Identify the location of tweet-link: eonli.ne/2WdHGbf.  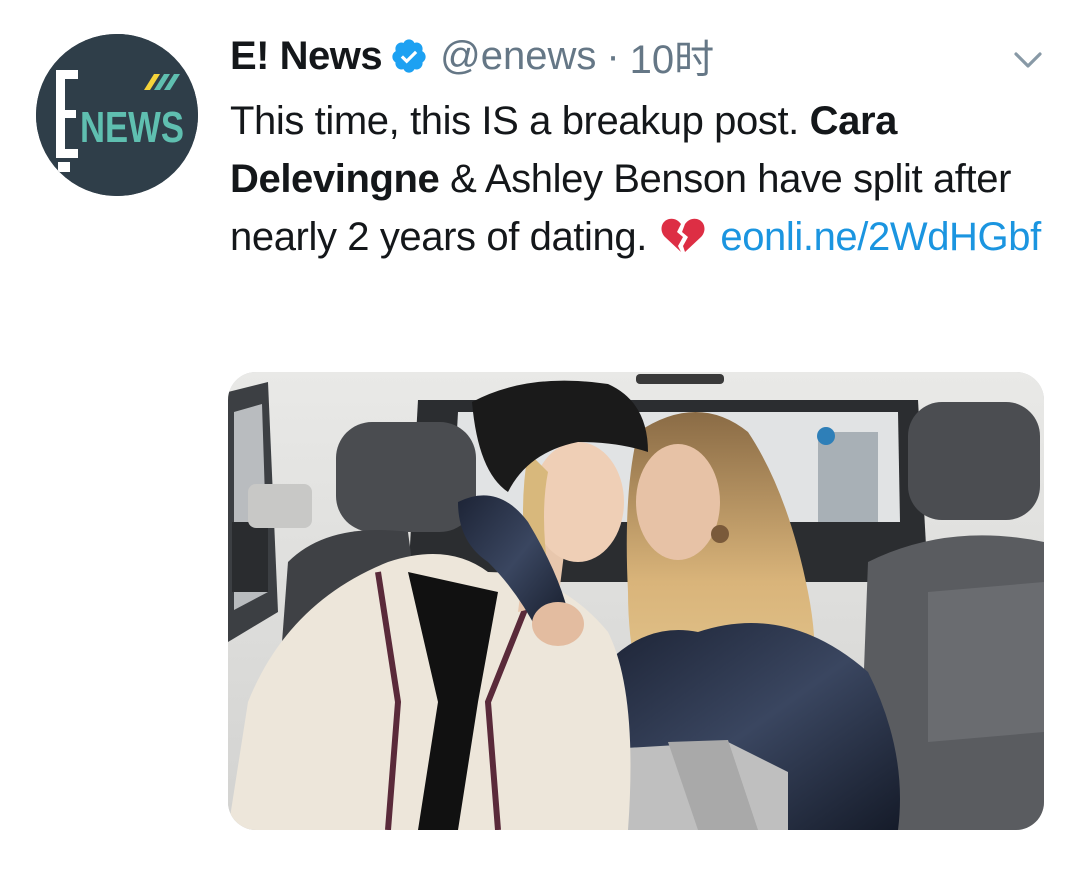
(880, 237).